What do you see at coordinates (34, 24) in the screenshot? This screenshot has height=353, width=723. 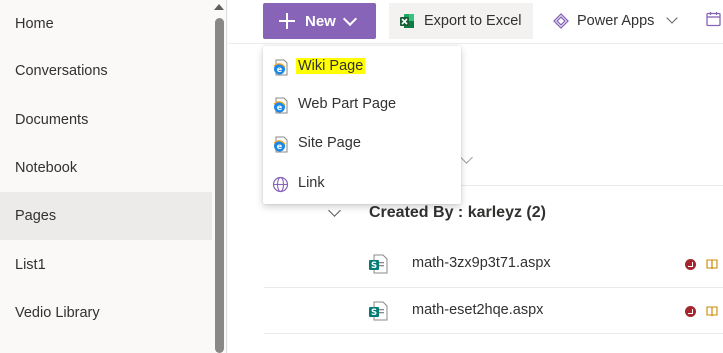 I see `nav-item-label: Home` at bounding box center [34, 24].